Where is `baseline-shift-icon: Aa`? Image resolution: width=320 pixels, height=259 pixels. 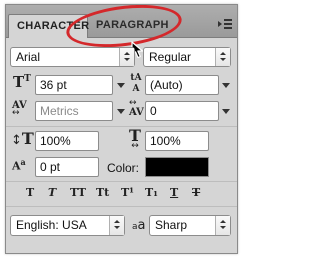
baseline-shift-icon: Aa is located at coordinates (19, 165).